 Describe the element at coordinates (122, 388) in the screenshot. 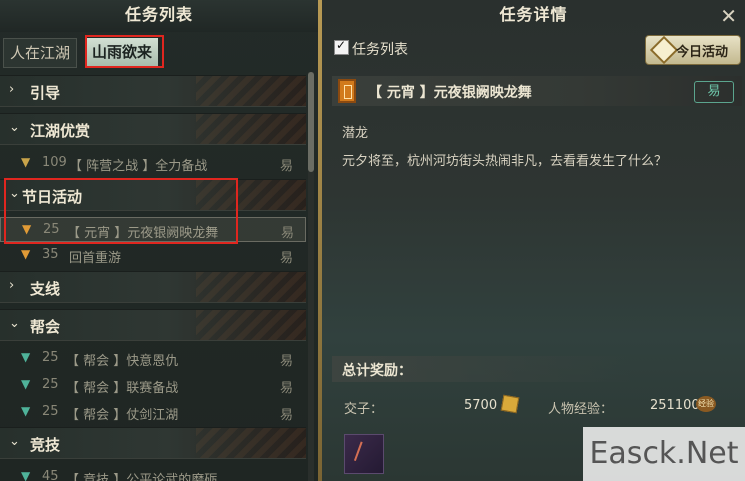

I see `quest-name: 【 帮会 】联赛备战` at that location.